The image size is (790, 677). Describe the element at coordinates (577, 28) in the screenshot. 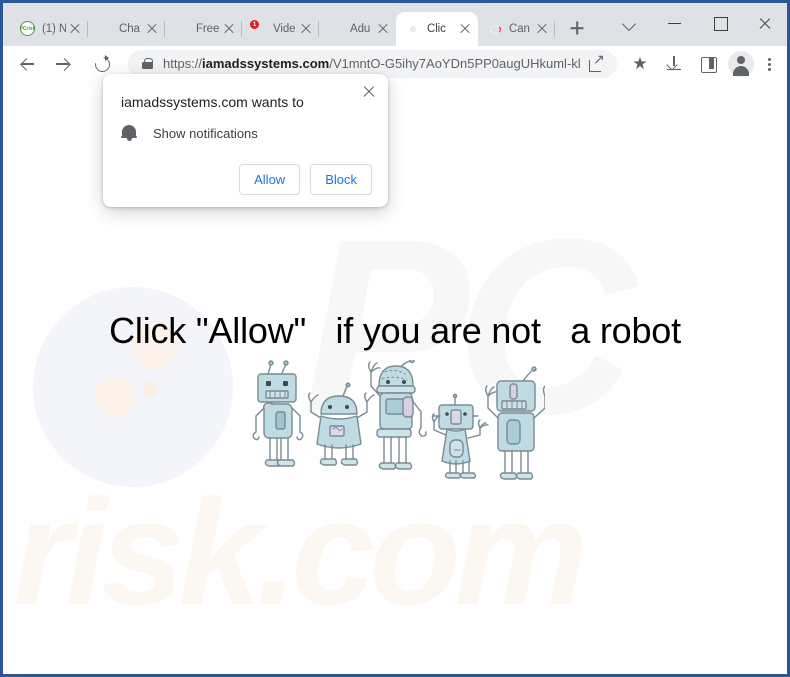

I see `new-tab-button` at that location.